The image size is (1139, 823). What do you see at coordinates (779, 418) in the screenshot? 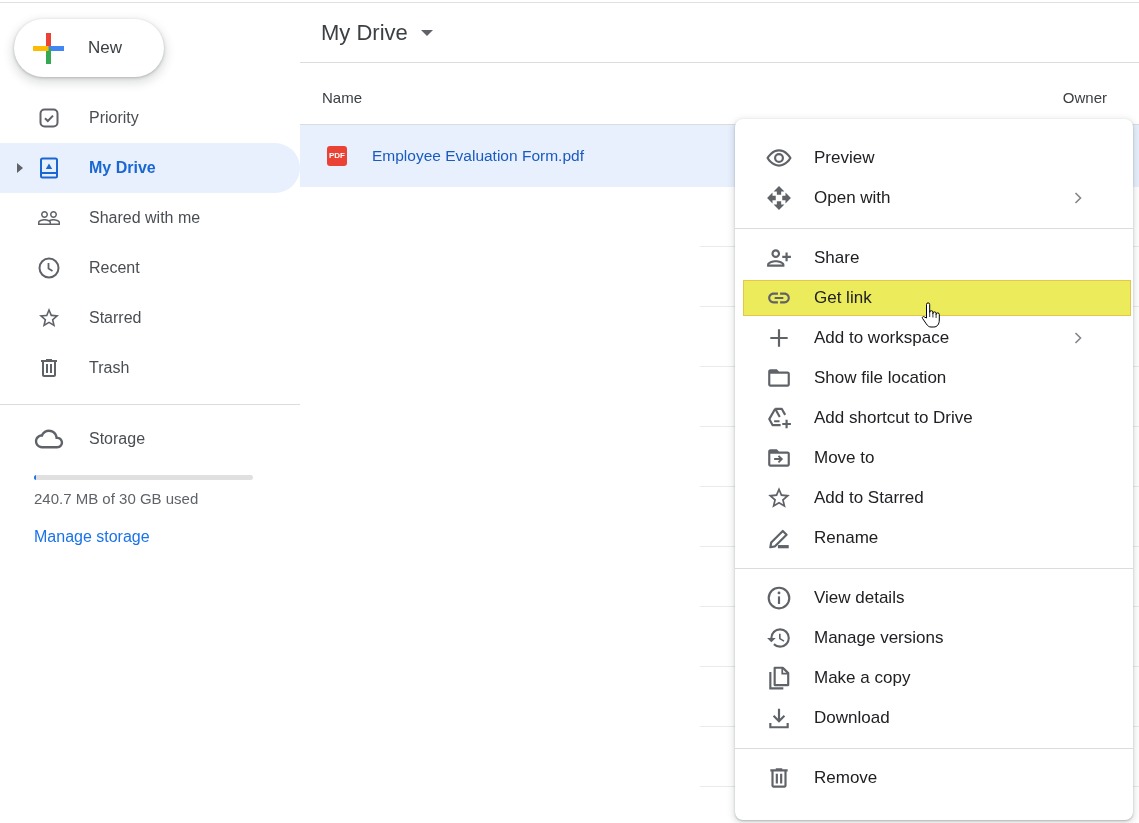
I see `triangle-plus-icon` at bounding box center [779, 418].